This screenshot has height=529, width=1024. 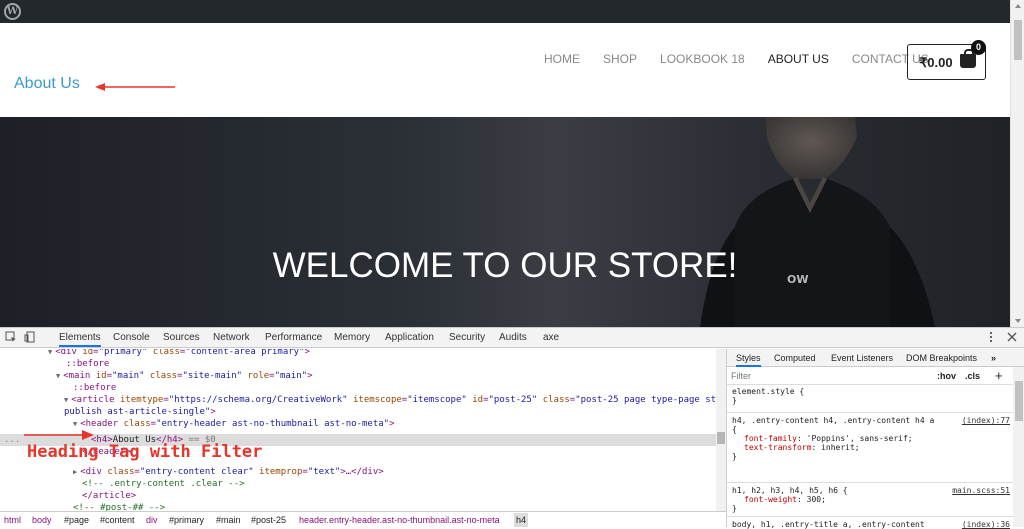 What do you see at coordinates (1018, 6) in the screenshot?
I see `scroll-up-icon` at bounding box center [1018, 6].